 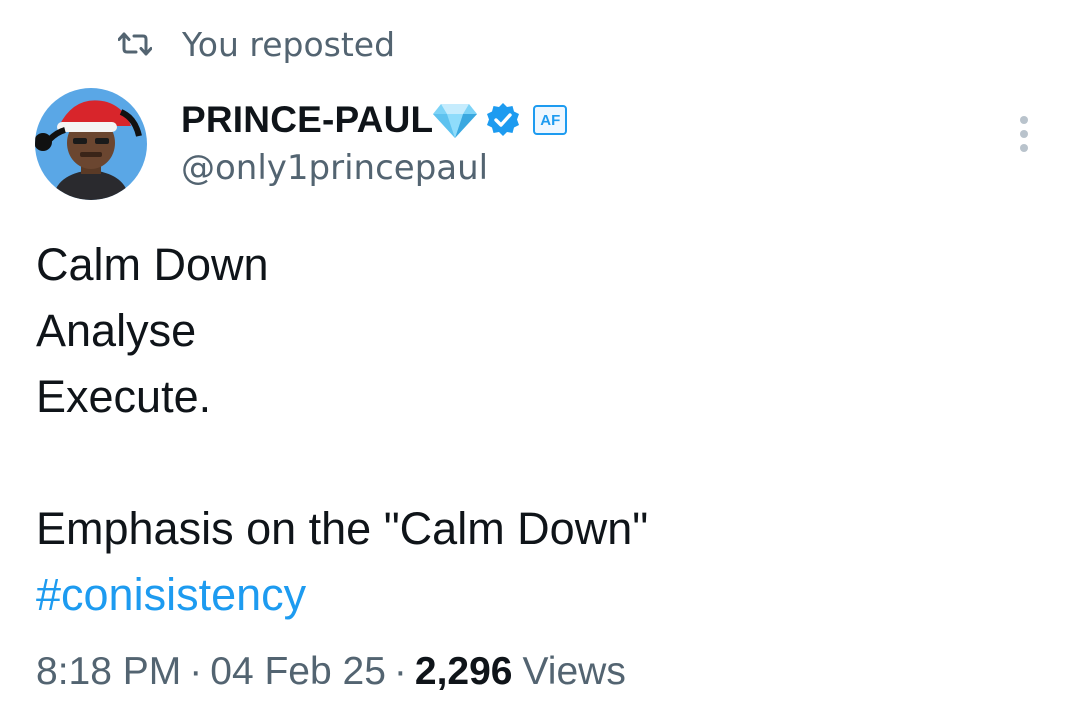 I want to click on tweet-line: Calm Down, so click(x=152, y=264).